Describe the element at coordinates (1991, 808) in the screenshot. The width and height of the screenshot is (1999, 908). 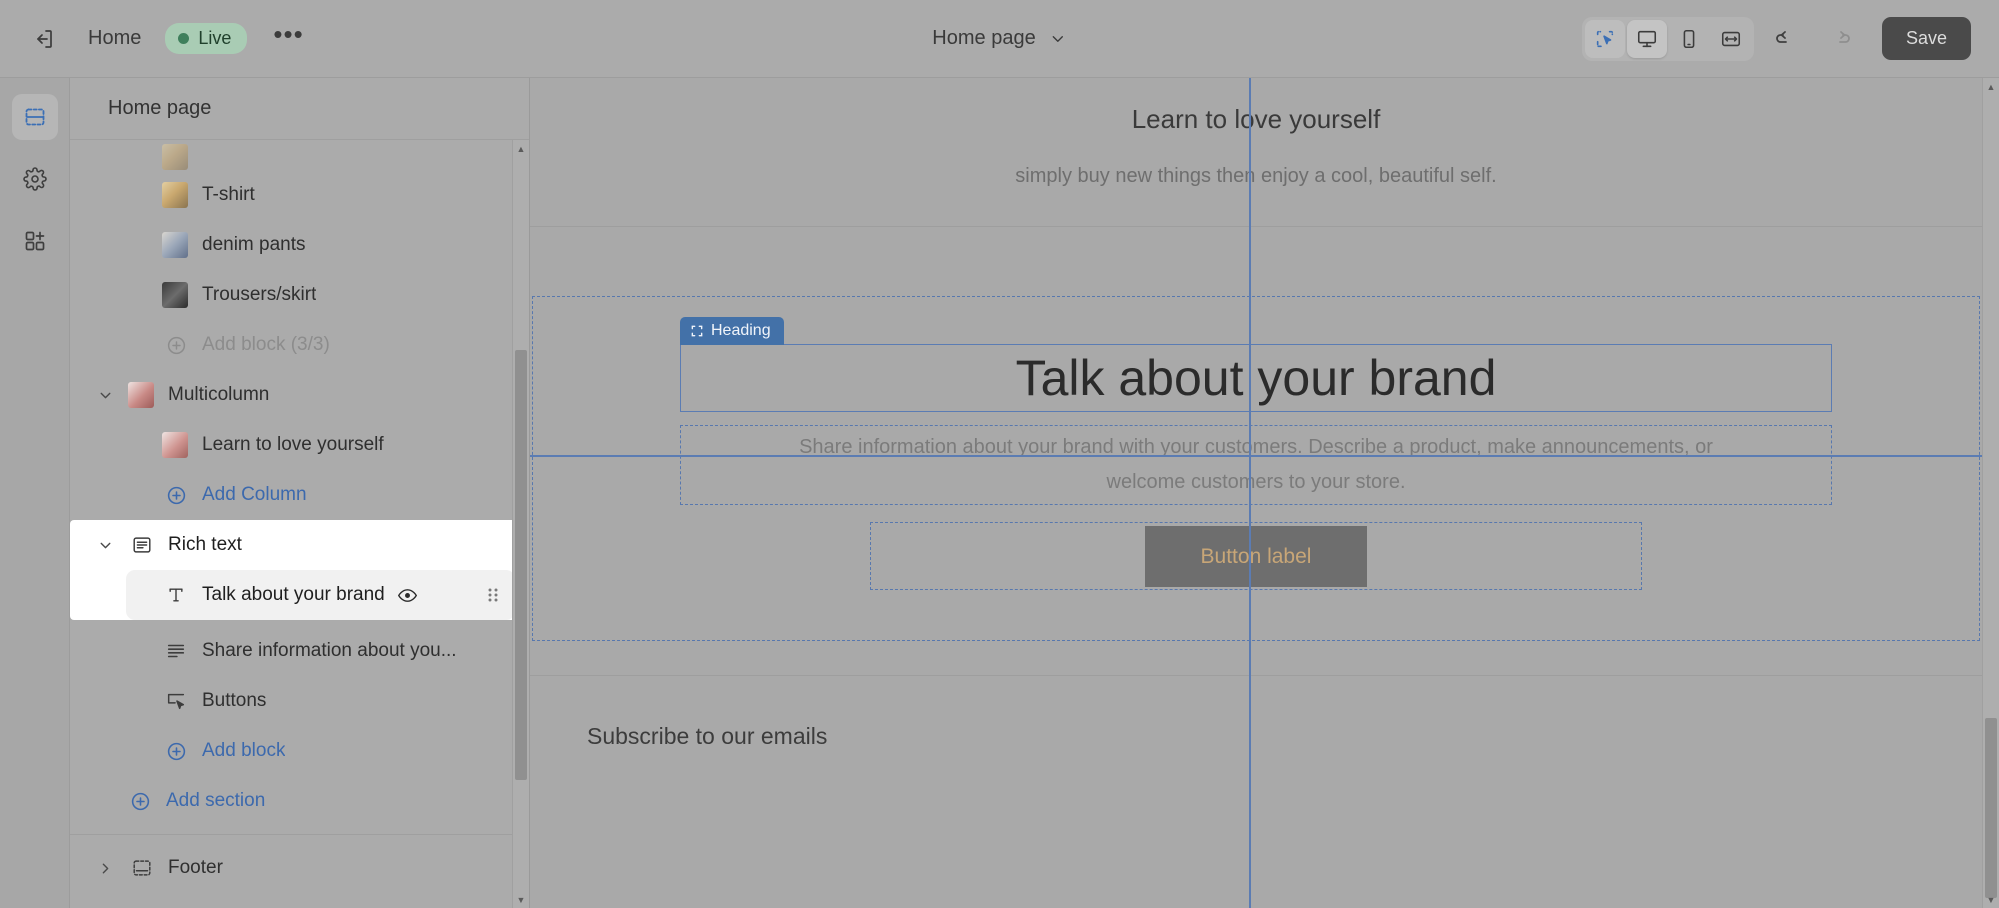
I see `canvas-scrollbar-thumb` at that location.